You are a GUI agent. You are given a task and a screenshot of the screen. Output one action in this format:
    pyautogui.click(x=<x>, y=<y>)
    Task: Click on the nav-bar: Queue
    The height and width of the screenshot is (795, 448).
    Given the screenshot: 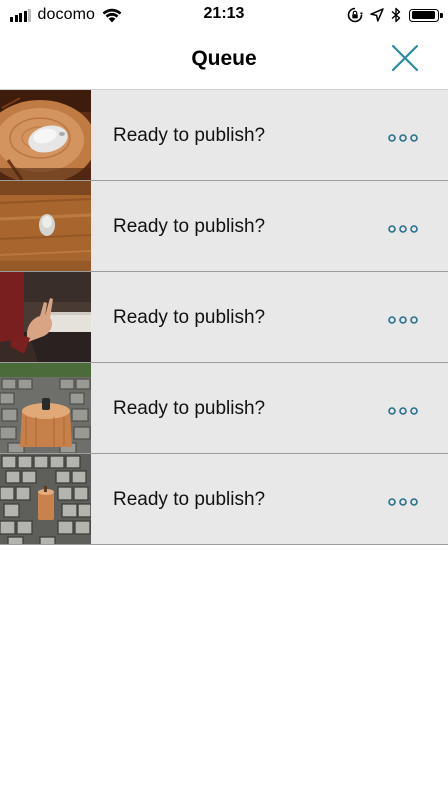 What is the action you would take?
    pyautogui.click(x=224, y=59)
    